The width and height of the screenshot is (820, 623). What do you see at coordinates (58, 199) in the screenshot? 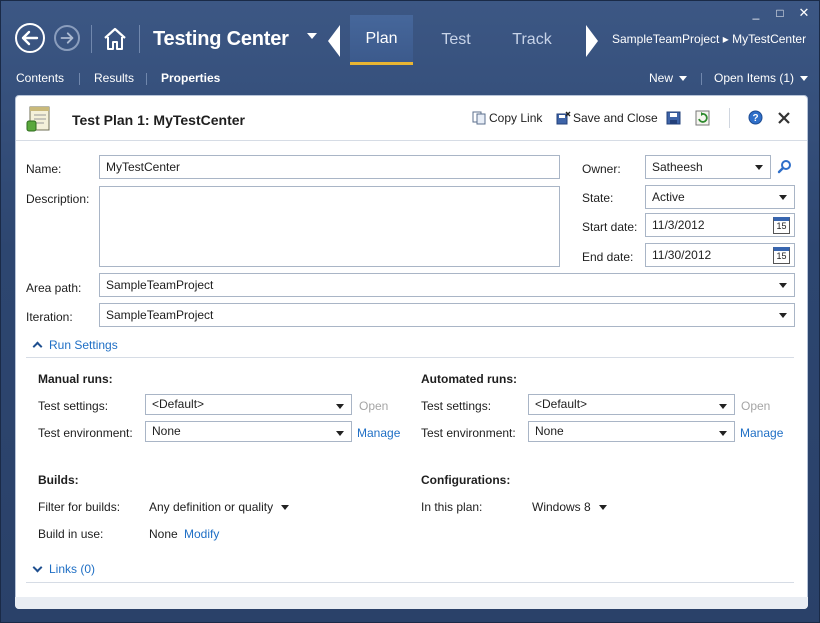
I see `description-label: Description:` at bounding box center [58, 199].